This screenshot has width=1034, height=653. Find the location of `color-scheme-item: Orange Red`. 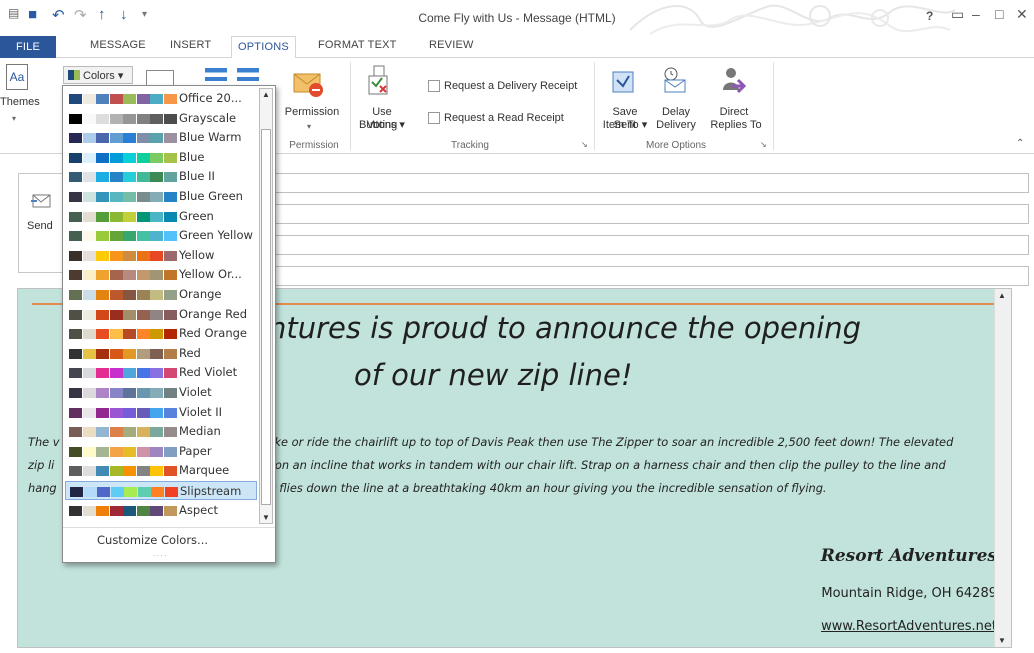

color-scheme-item: Orange Red is located at coordinates (161, 314).